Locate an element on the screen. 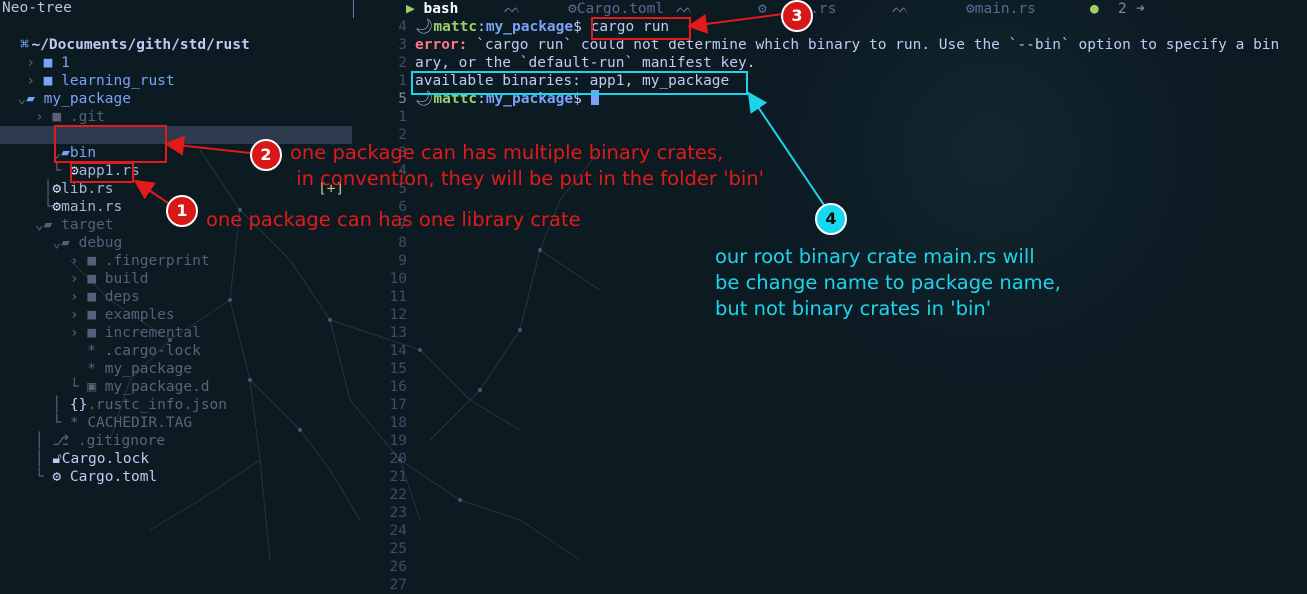 The image size is (1307, 594). annotation-marker-1: 1 is located at coordinates (182, 211).